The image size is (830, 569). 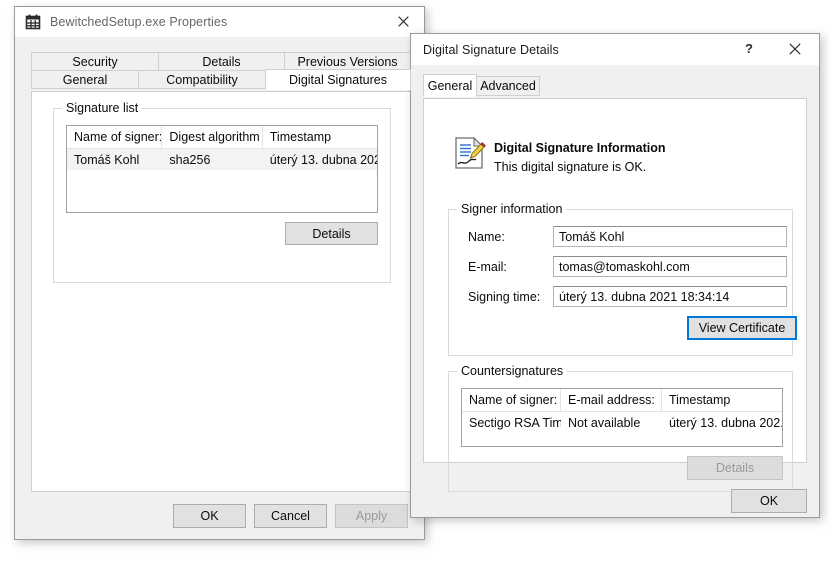 I want to click on tab-digital-signatures: Digital Signatures, so click(x=338, y=79).